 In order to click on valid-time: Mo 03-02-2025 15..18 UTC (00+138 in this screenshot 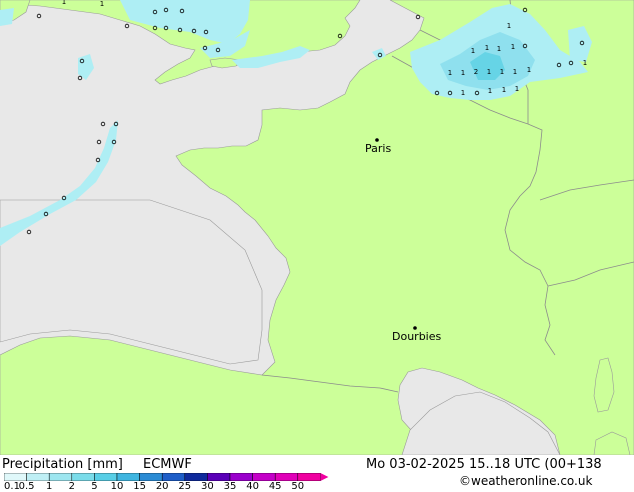, I will do `click(484, 464)`.